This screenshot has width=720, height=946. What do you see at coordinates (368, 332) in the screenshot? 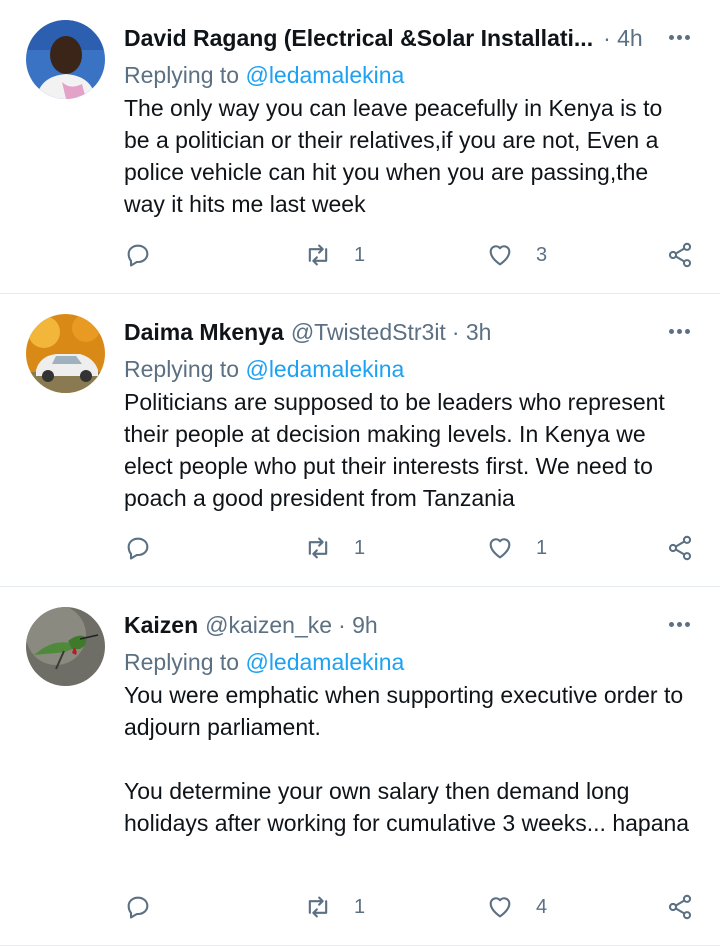
I see `handle: @TwistedStr3it` at bounding box center [368, 332].